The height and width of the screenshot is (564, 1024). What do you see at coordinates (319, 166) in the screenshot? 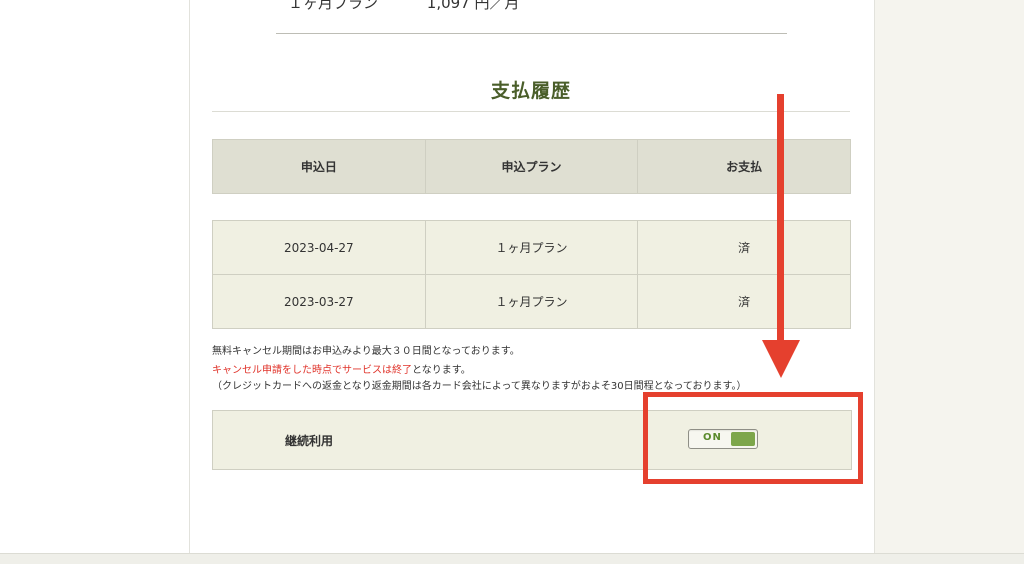
I see `column-header-date: 申込日` at bounding box center [319, 166].